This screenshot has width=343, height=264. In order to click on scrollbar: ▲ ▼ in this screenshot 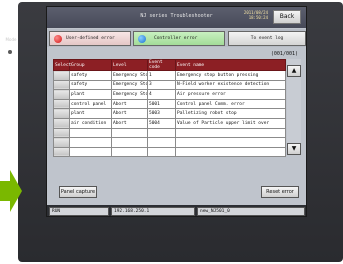, I will do `click(294, 107)`.